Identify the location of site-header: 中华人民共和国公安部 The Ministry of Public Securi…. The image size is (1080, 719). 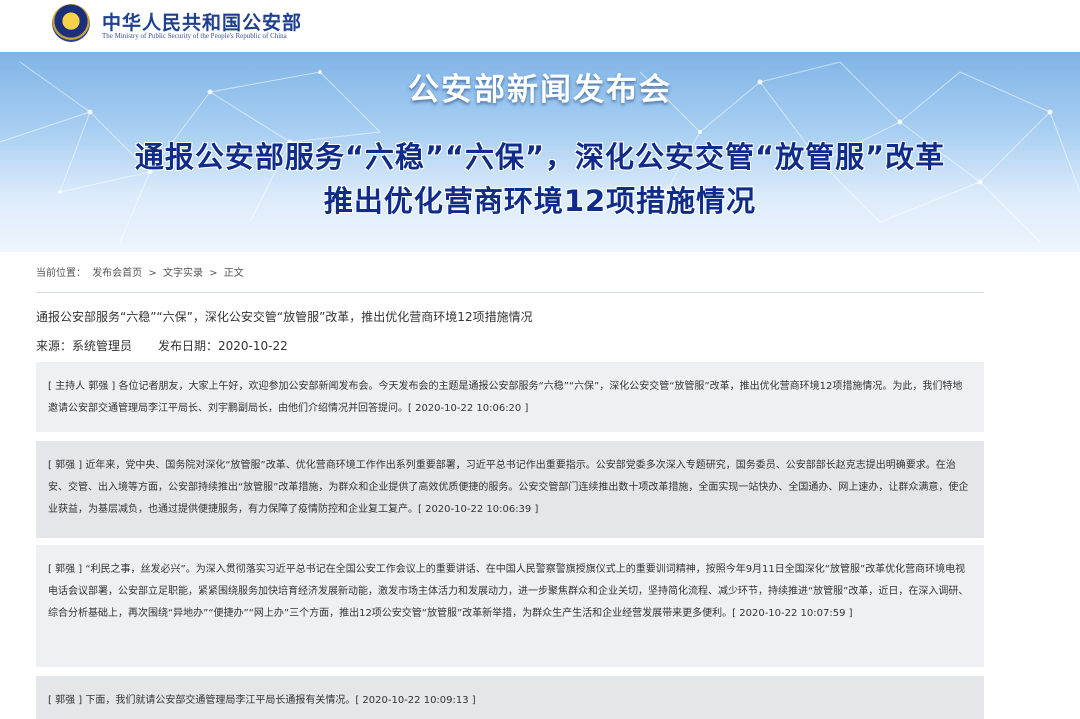
(540, 26).